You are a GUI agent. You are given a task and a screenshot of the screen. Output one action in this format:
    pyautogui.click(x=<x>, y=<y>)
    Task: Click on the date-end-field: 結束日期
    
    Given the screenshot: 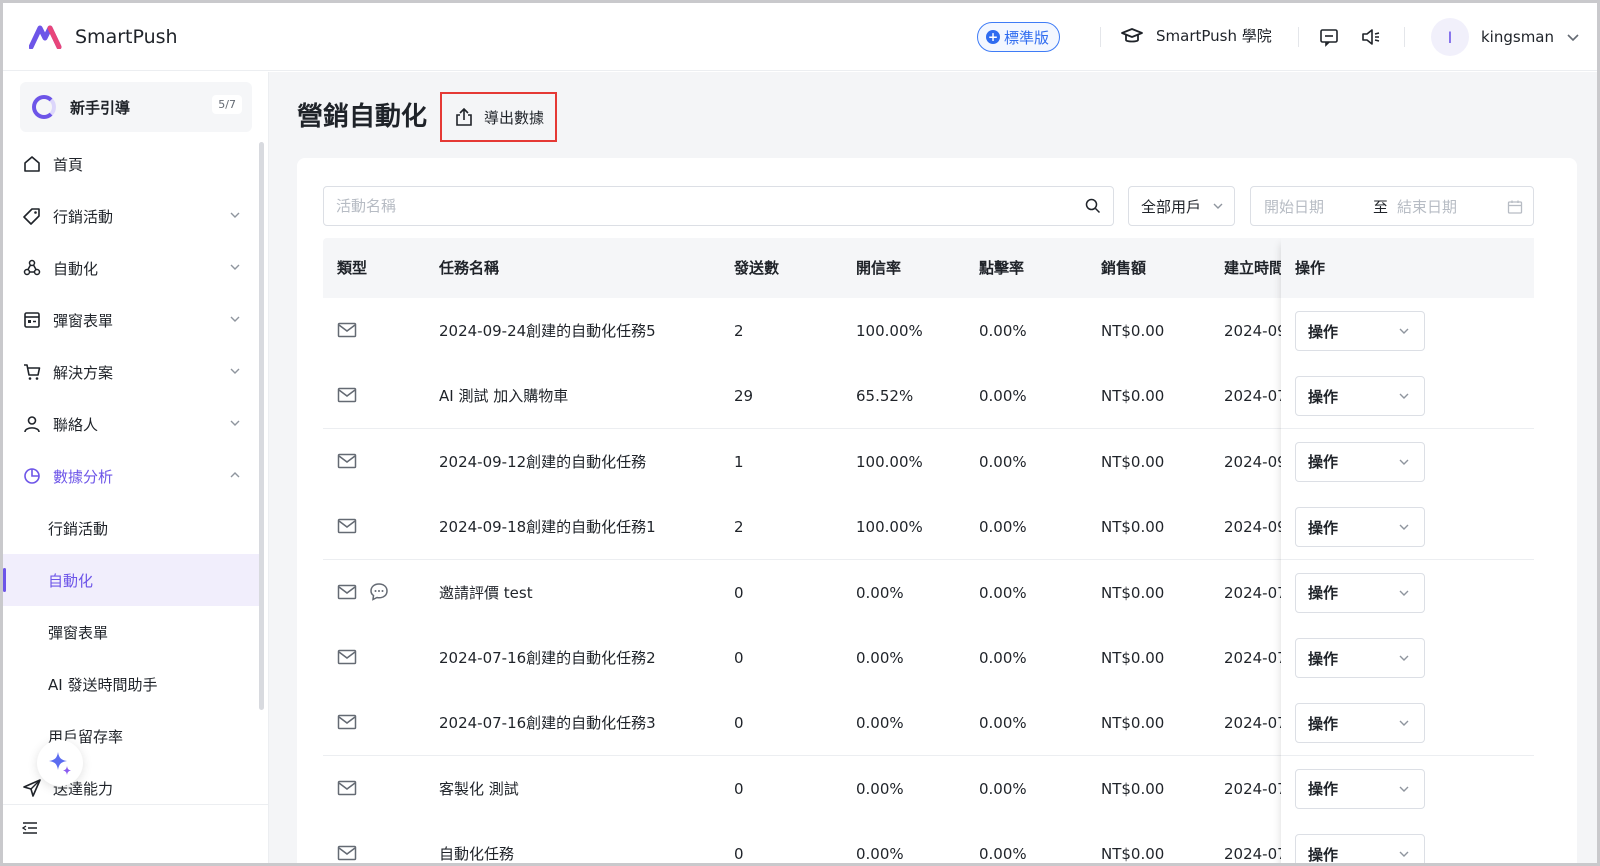 What is the action you would take?
    pyautogui.click(x=1427, y=206)
    